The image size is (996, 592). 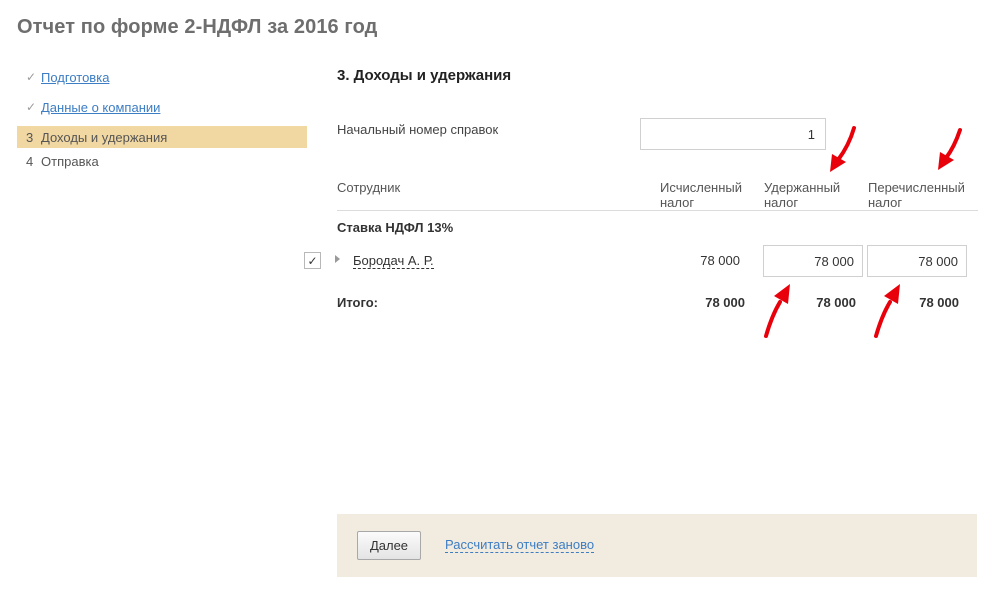 What do you see at coordinates (197, 27) in the screenshot?
I see `page-title: Отчет по форме 2-НДФЛ за 2016 год` at bounding box center [197, 27].